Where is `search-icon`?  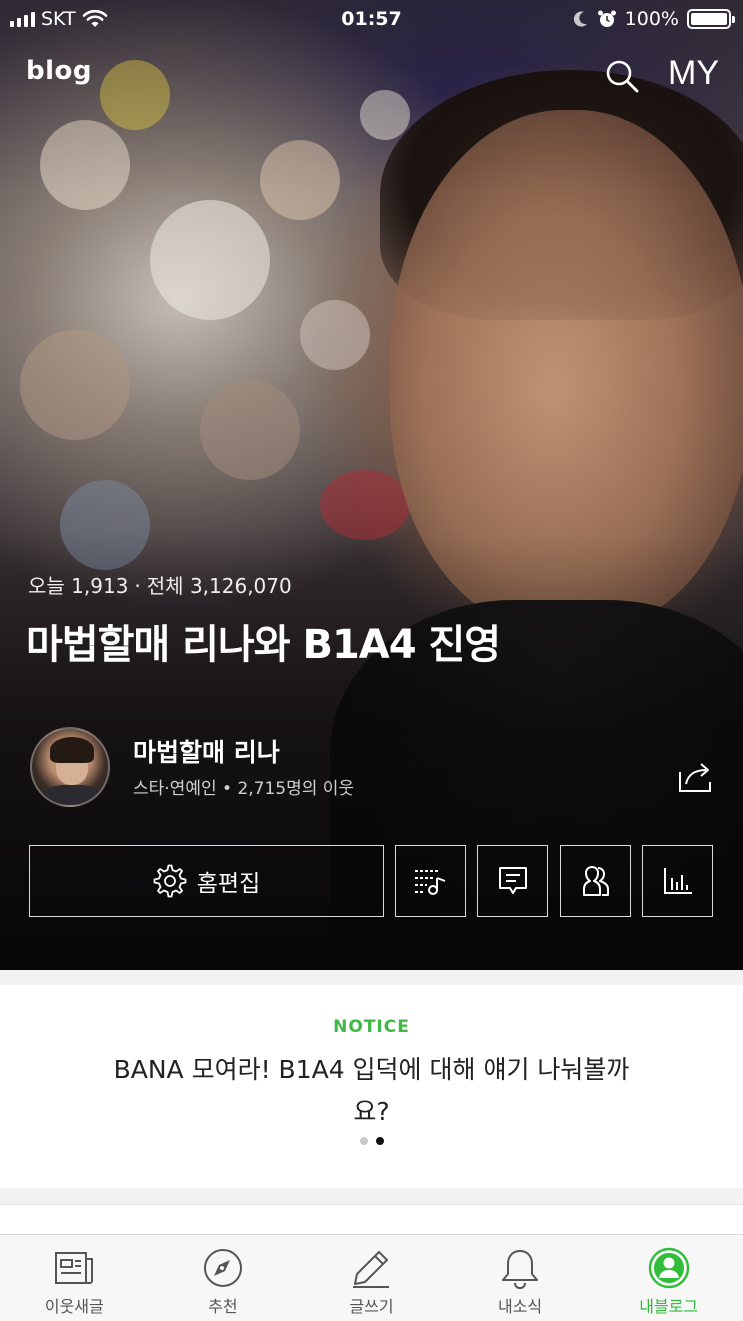
search-icon is located at coordinates (622, 76).